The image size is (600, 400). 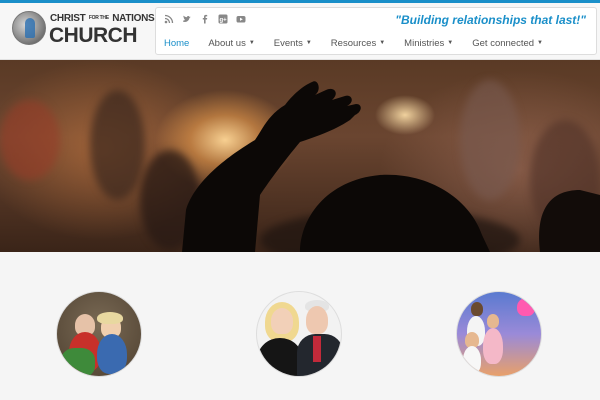 I want to click on facebook-icon, so click(x=205, y=19).